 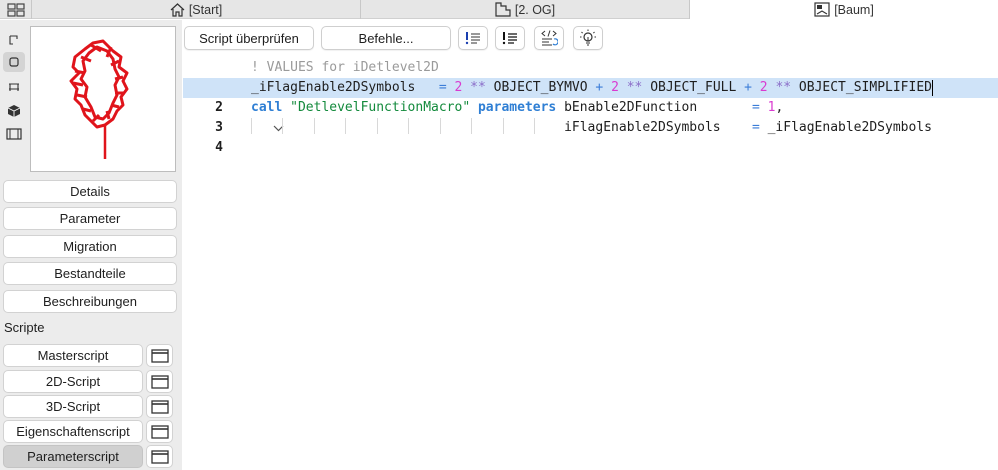 What do you see at coordinates (14, 40) in the screenshot?
I see `select-tool-icon` at bounding box center [14, 40].